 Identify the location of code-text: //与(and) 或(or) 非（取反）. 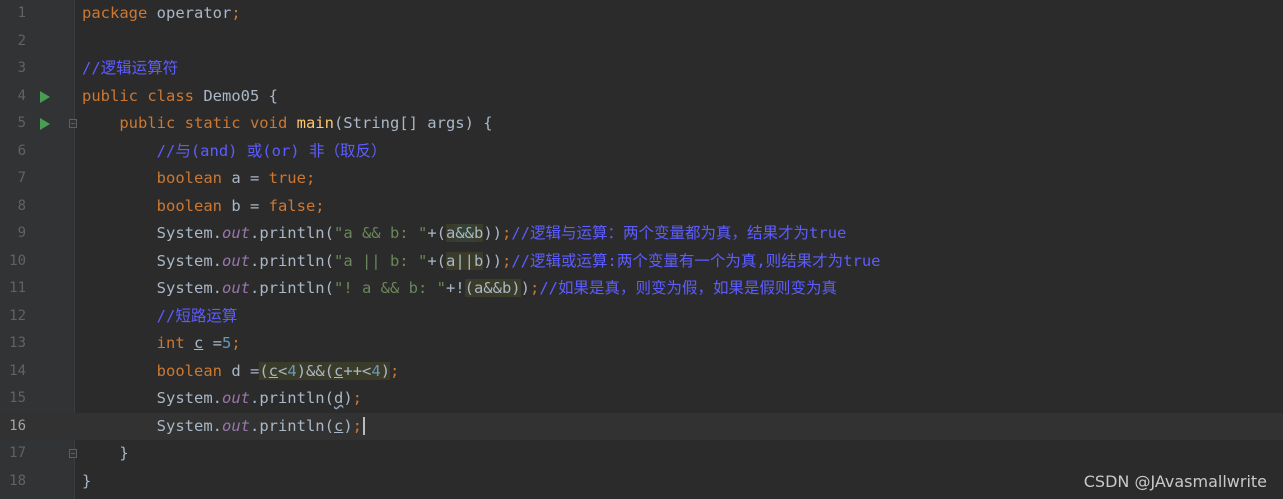
(234, 152).